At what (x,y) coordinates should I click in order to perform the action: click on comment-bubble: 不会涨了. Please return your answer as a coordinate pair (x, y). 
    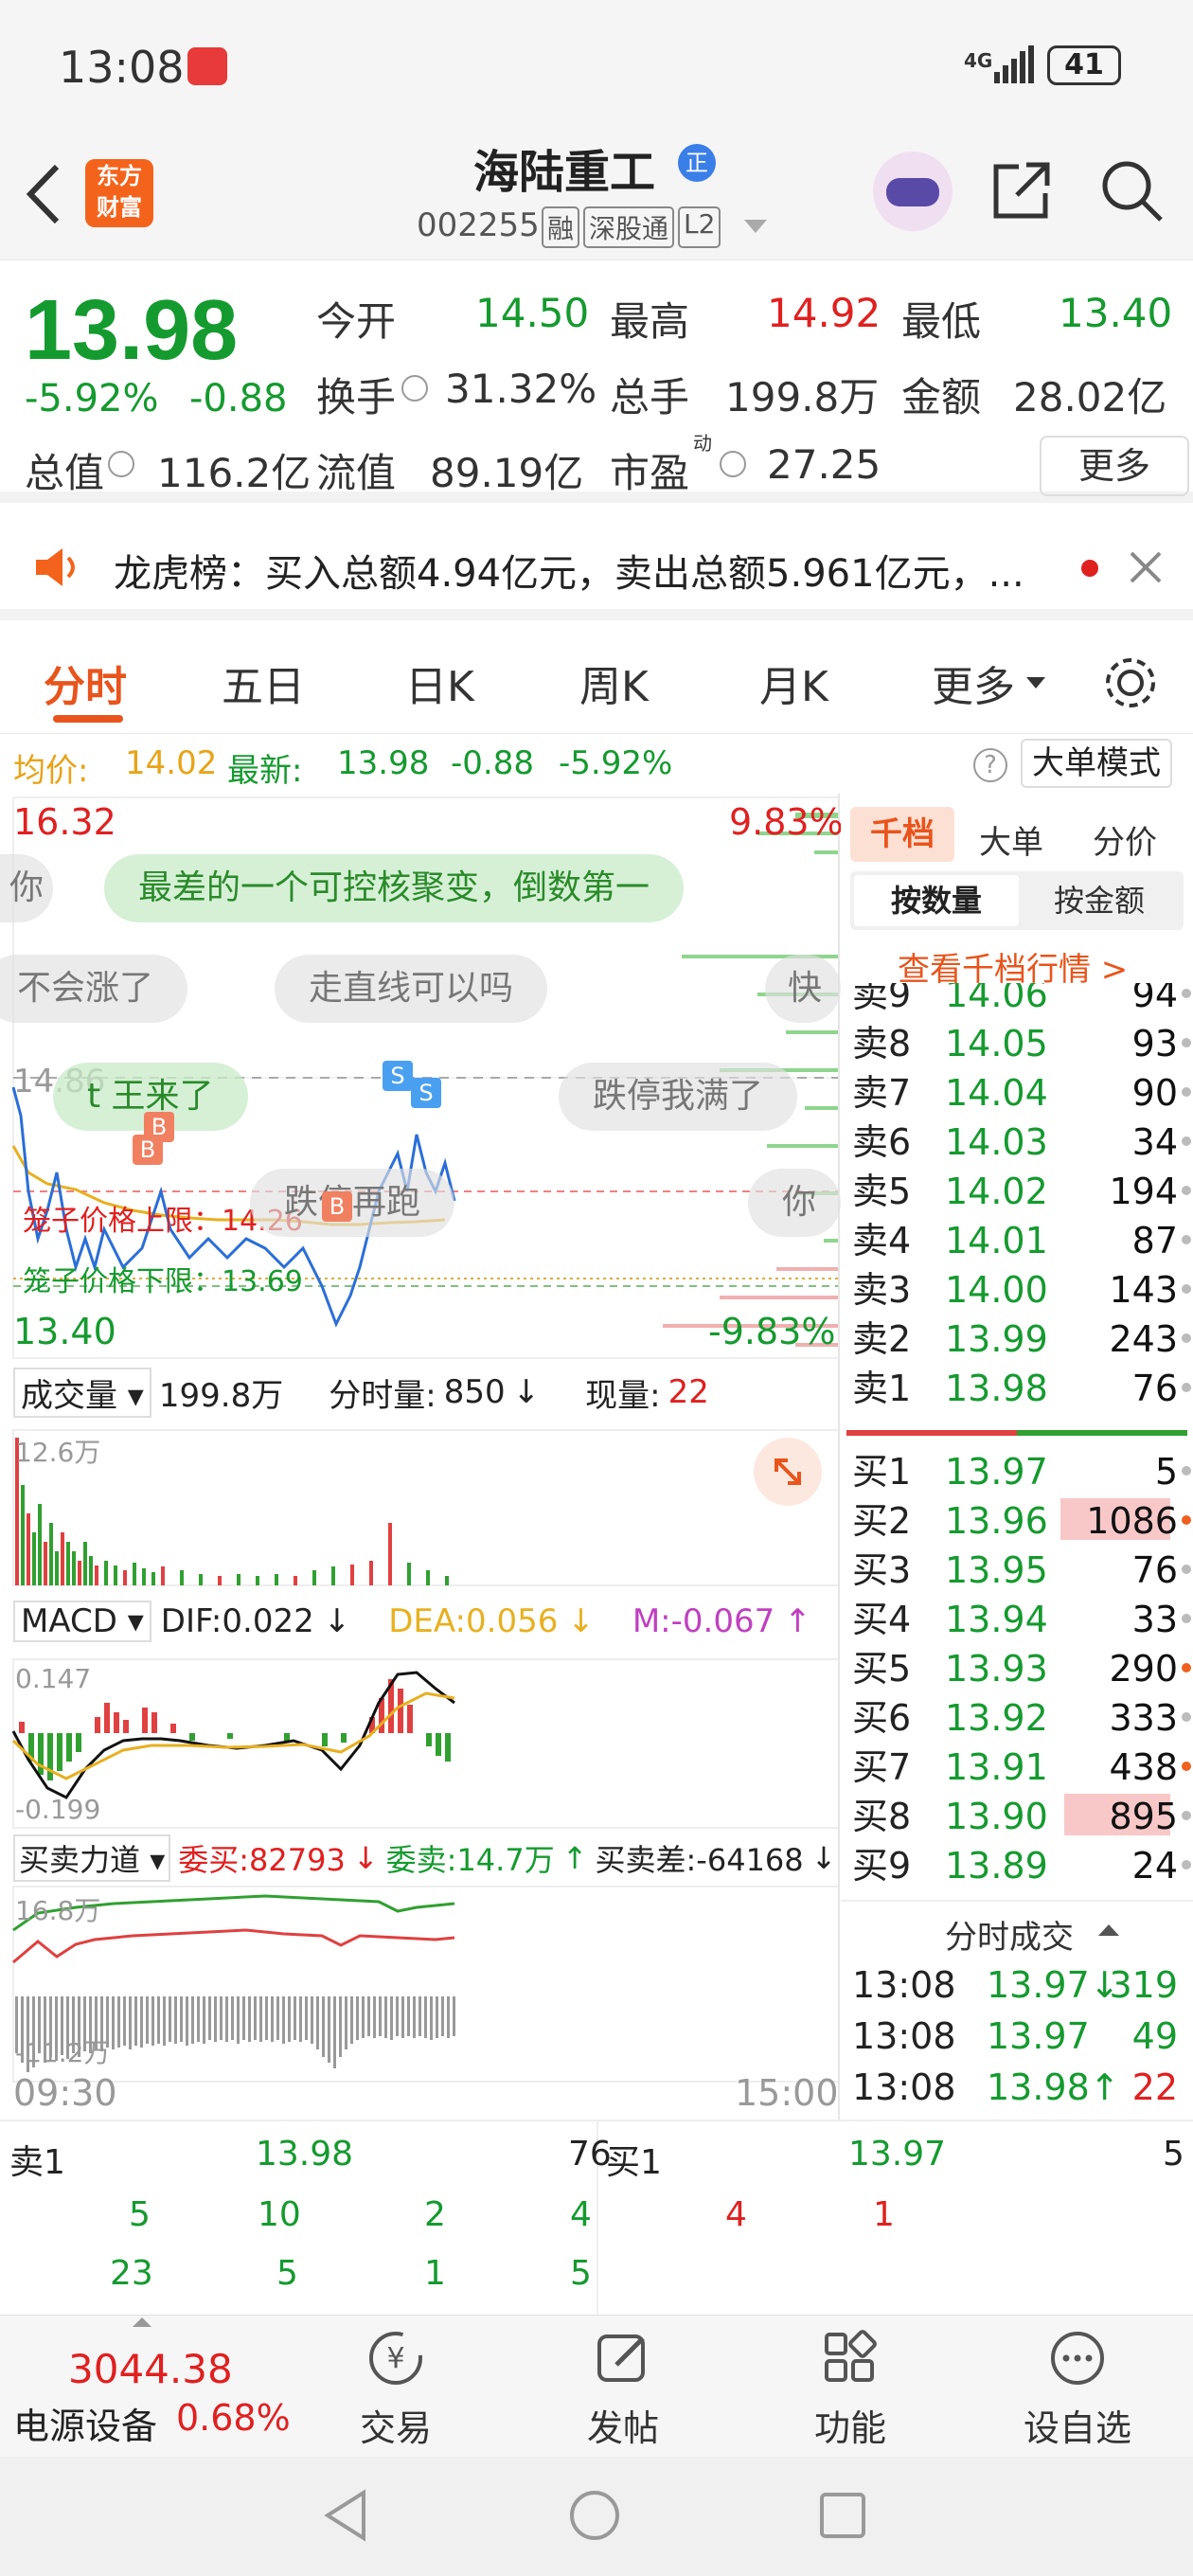
    Looking at the image, I should click on (94, 989).